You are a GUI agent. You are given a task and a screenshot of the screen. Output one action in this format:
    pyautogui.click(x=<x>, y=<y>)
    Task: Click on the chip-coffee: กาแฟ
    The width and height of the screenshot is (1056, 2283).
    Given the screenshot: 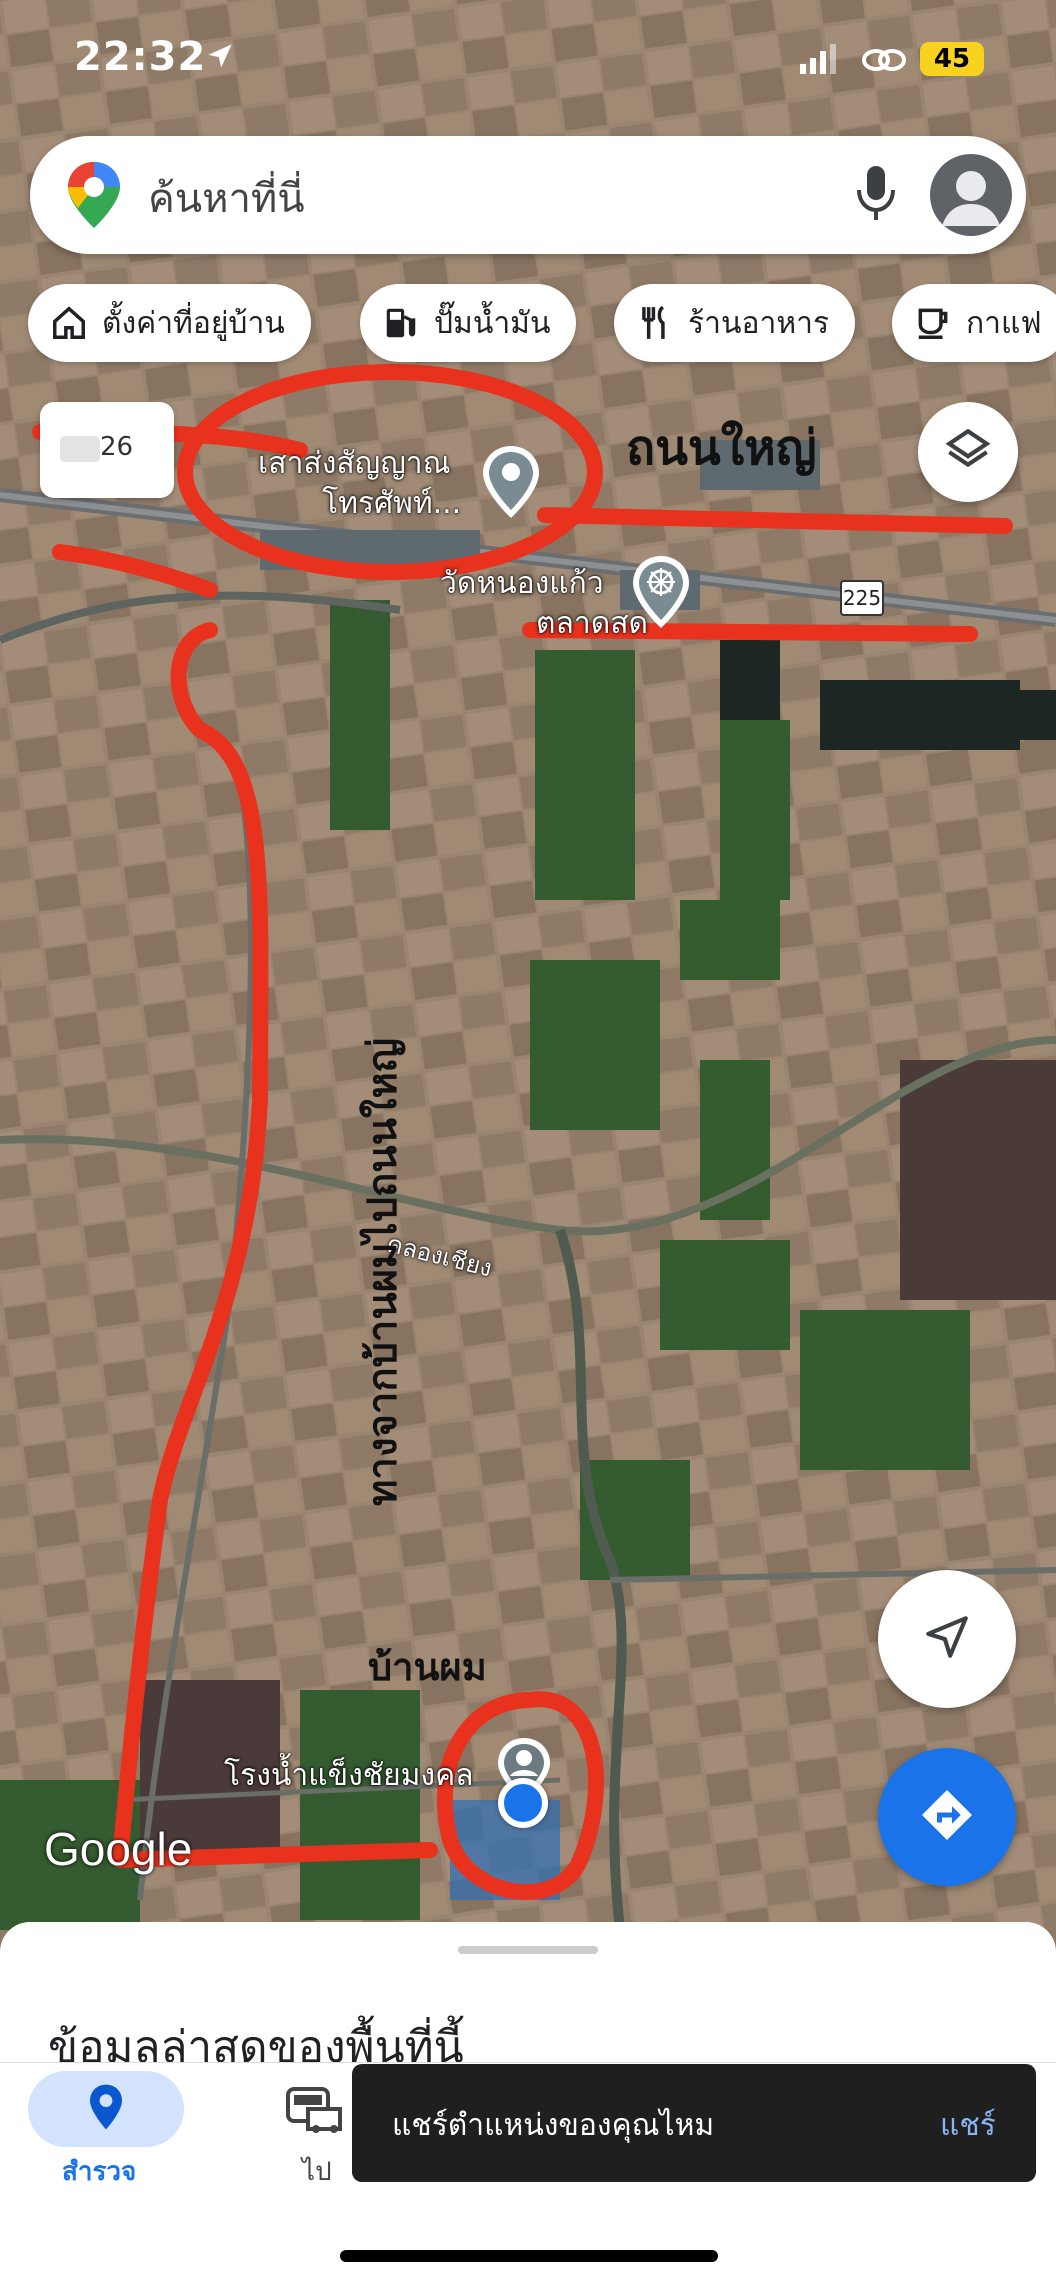 What is the action you would take?
    pyautogui.click(x=974, y=323)
    